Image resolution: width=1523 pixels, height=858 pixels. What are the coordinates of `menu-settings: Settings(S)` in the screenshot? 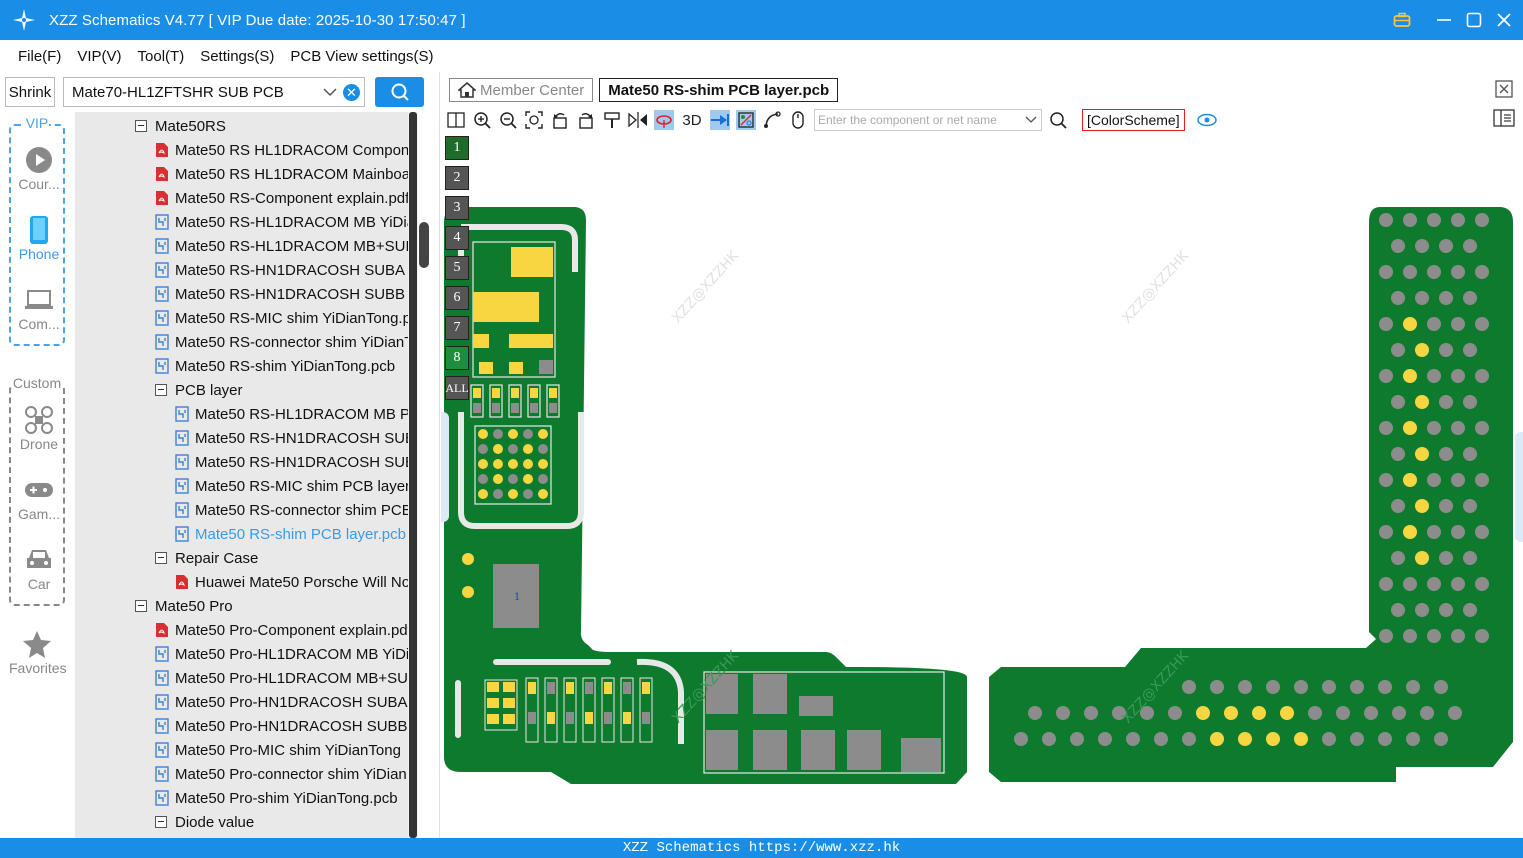 It's located at (237, 56).